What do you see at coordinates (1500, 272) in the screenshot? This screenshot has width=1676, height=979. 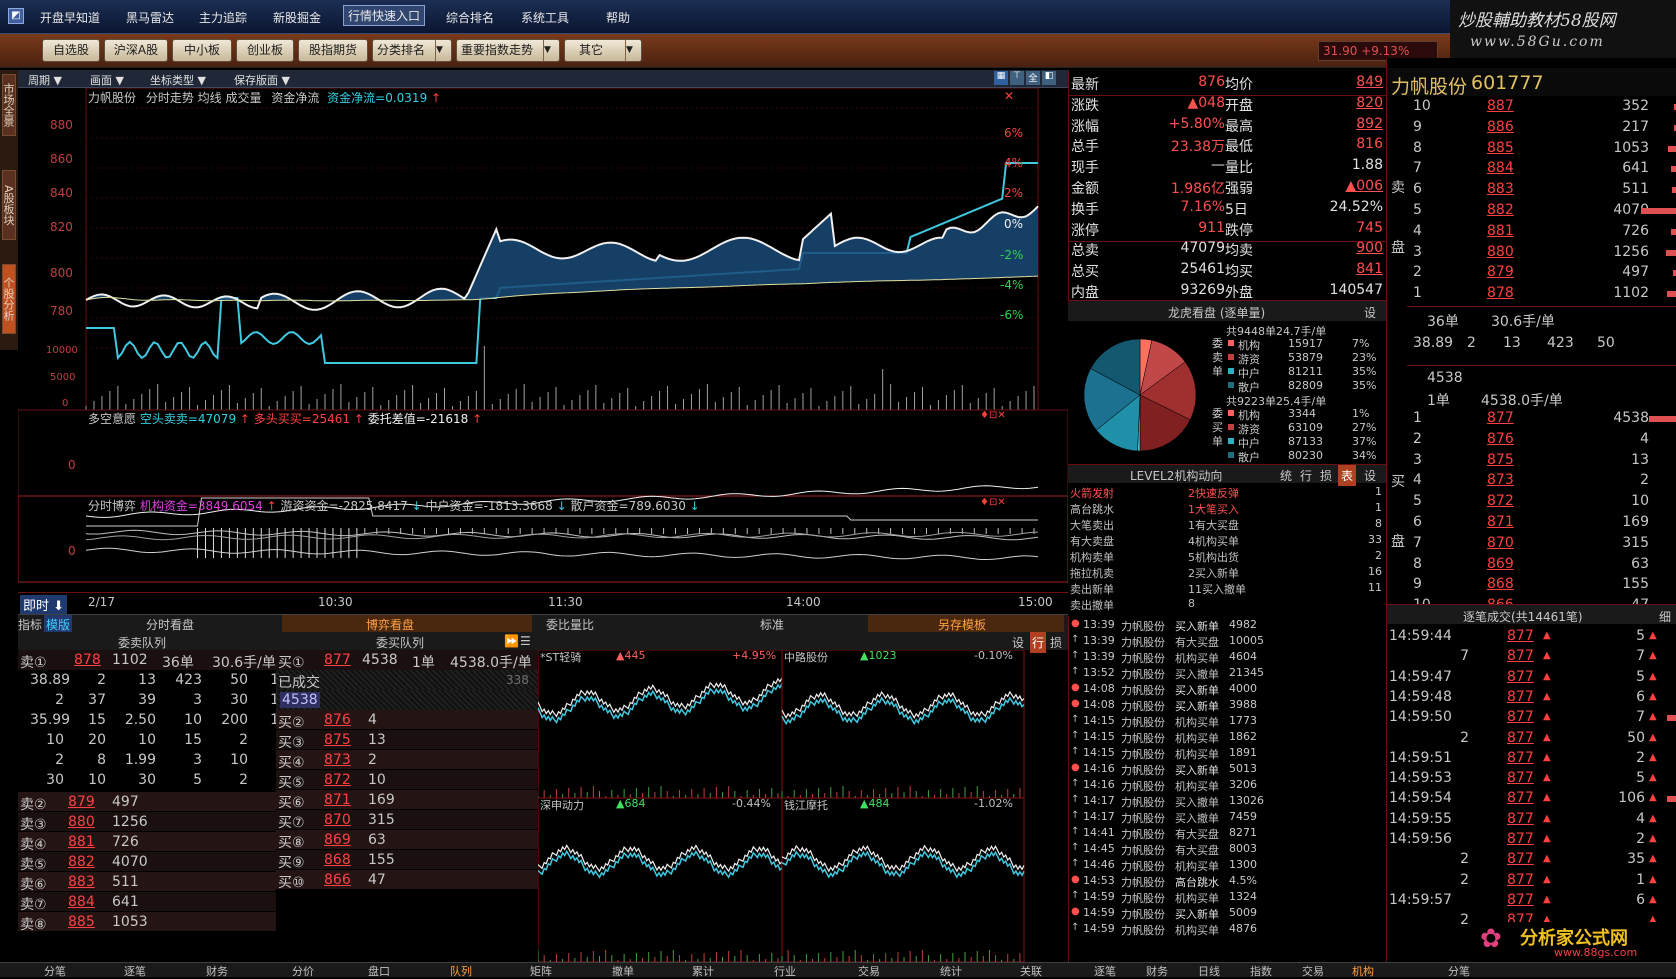 I see `sell-level-price: 879` at bounding box center [1500, 272].